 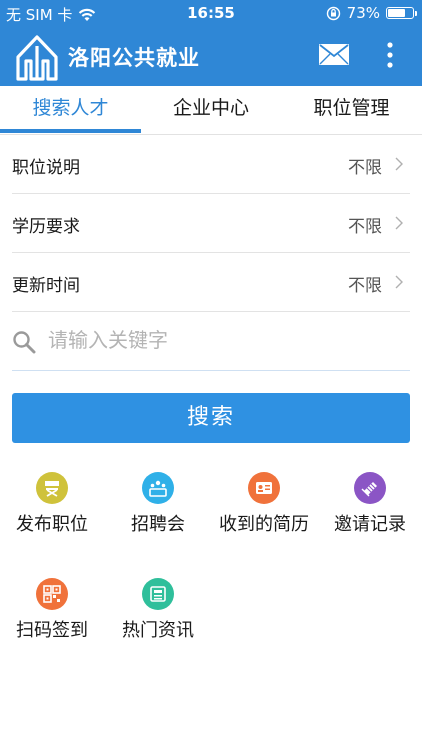 I want to click on quick-action-received-resumes: 收到的简历, so click(x=264, y=517).